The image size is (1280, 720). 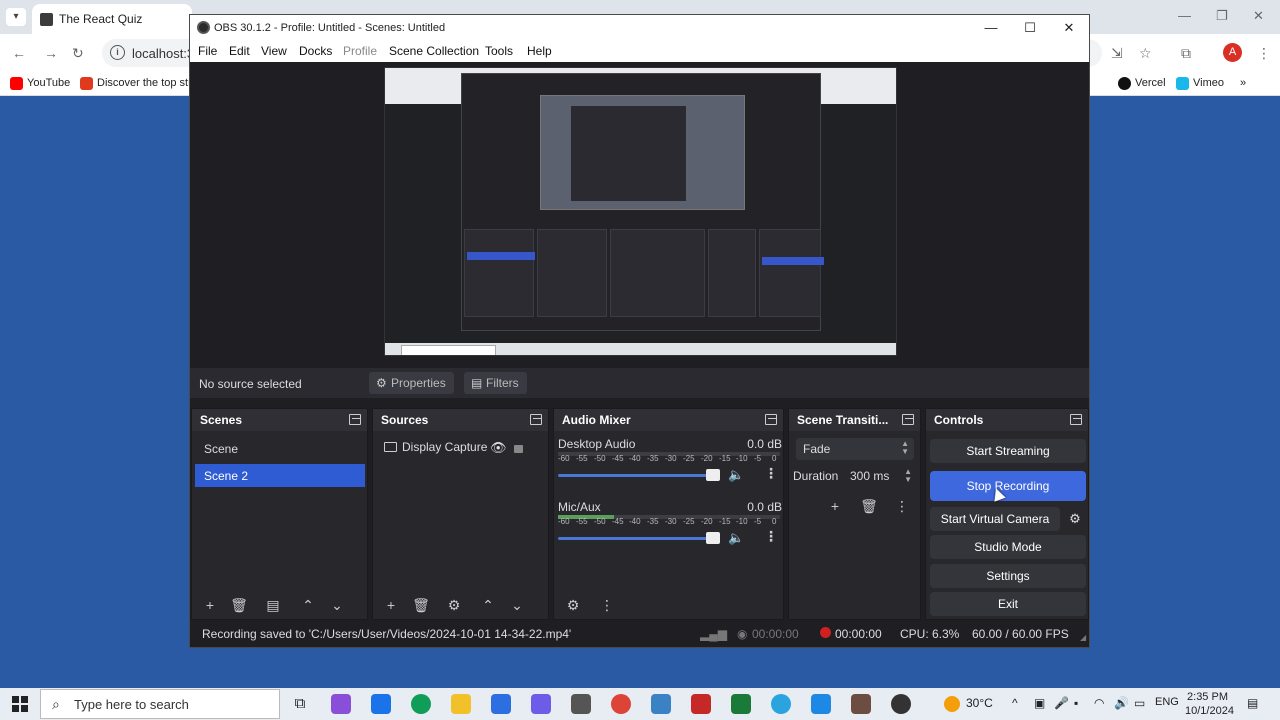 I want to click on duration-spinbox: 300 ms ▲ ▼, so click(x=880, y=476).